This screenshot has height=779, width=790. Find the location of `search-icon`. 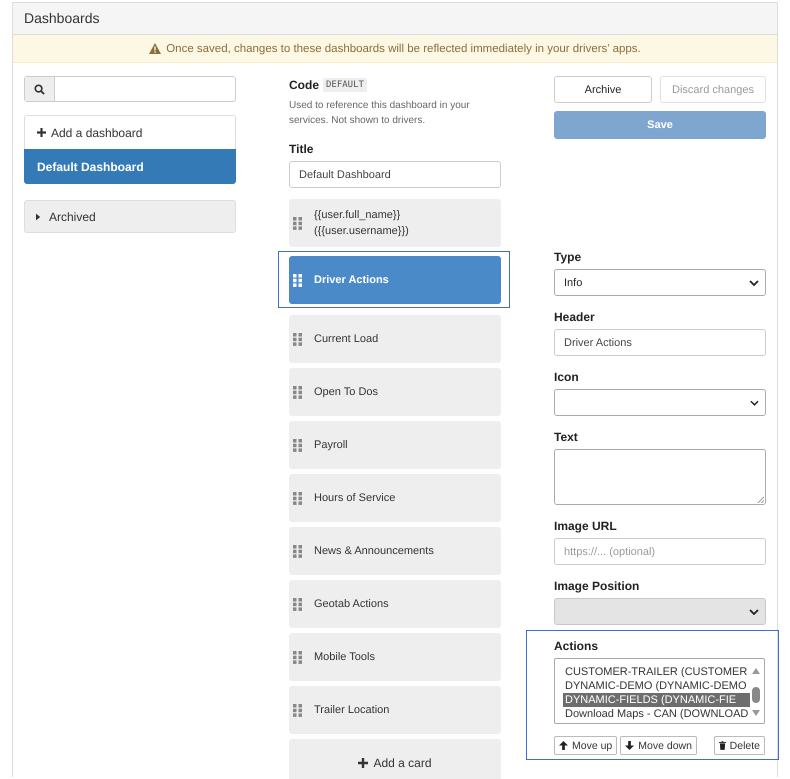

search-icon is located at coordinates (39, 89).